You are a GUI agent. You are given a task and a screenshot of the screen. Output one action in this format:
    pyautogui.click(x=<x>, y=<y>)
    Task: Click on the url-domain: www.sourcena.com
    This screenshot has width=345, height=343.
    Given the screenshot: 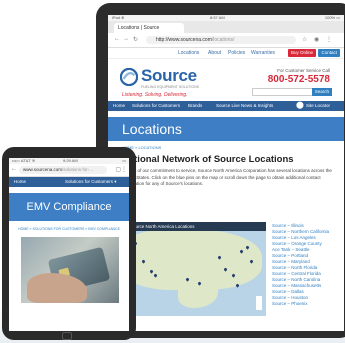 What is the action you would take?
    pyautogui.click(x=43, y=169)
    